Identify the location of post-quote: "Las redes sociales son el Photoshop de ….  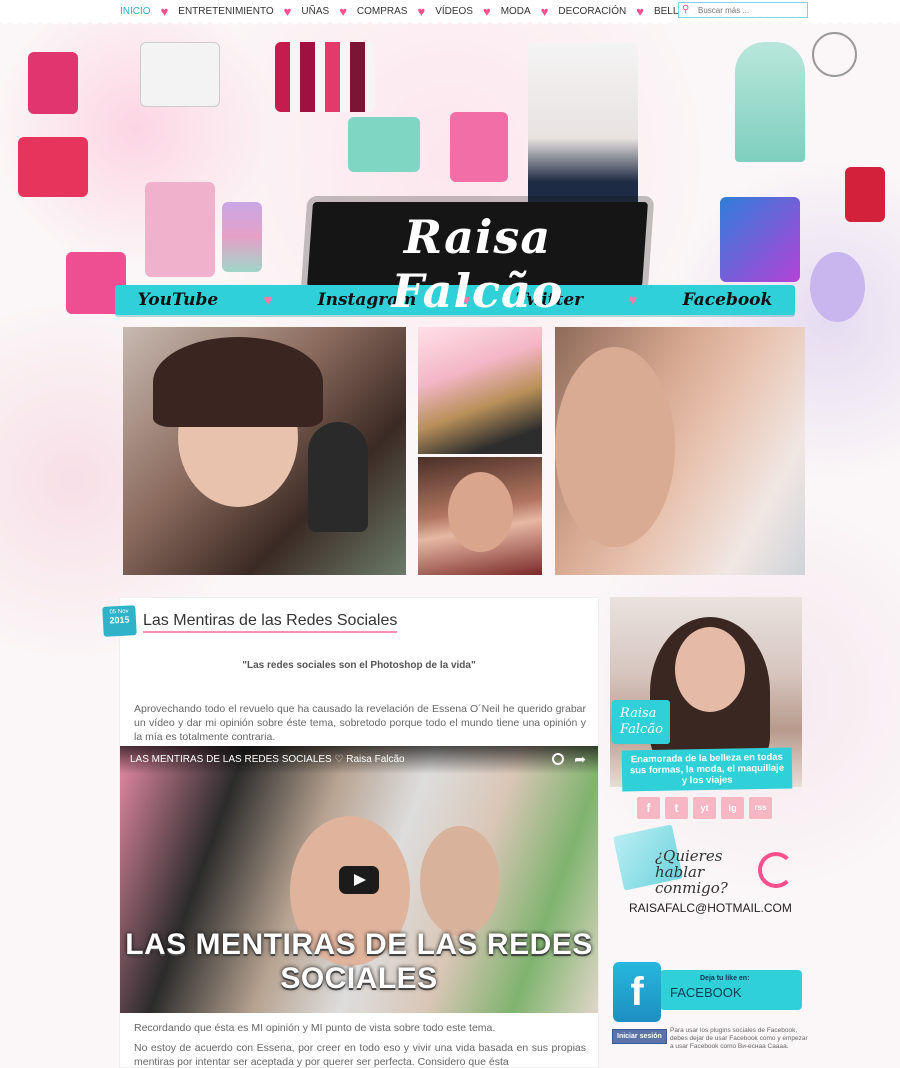
(359, 665).